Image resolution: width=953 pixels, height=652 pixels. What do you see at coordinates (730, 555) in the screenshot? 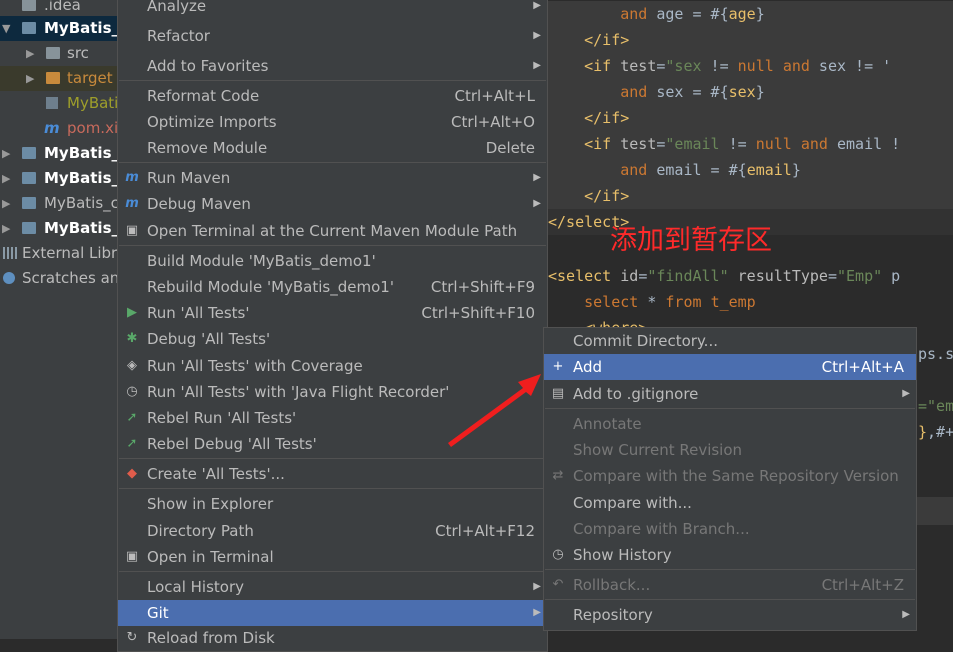
I see `menu-item-show-history: ◷ Show History` at bounding box center [730, 555].